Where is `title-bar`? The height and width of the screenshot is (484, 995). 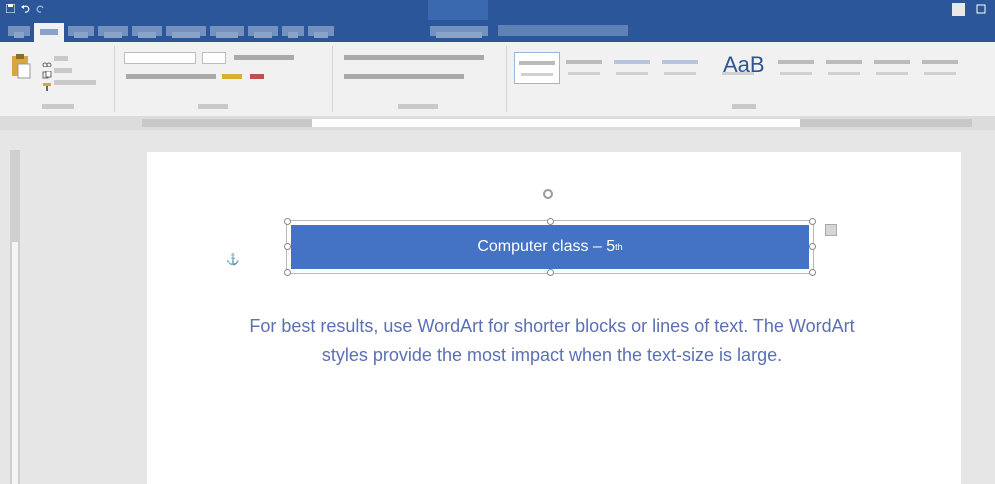
title-bar is located at coordinates (497, 10).